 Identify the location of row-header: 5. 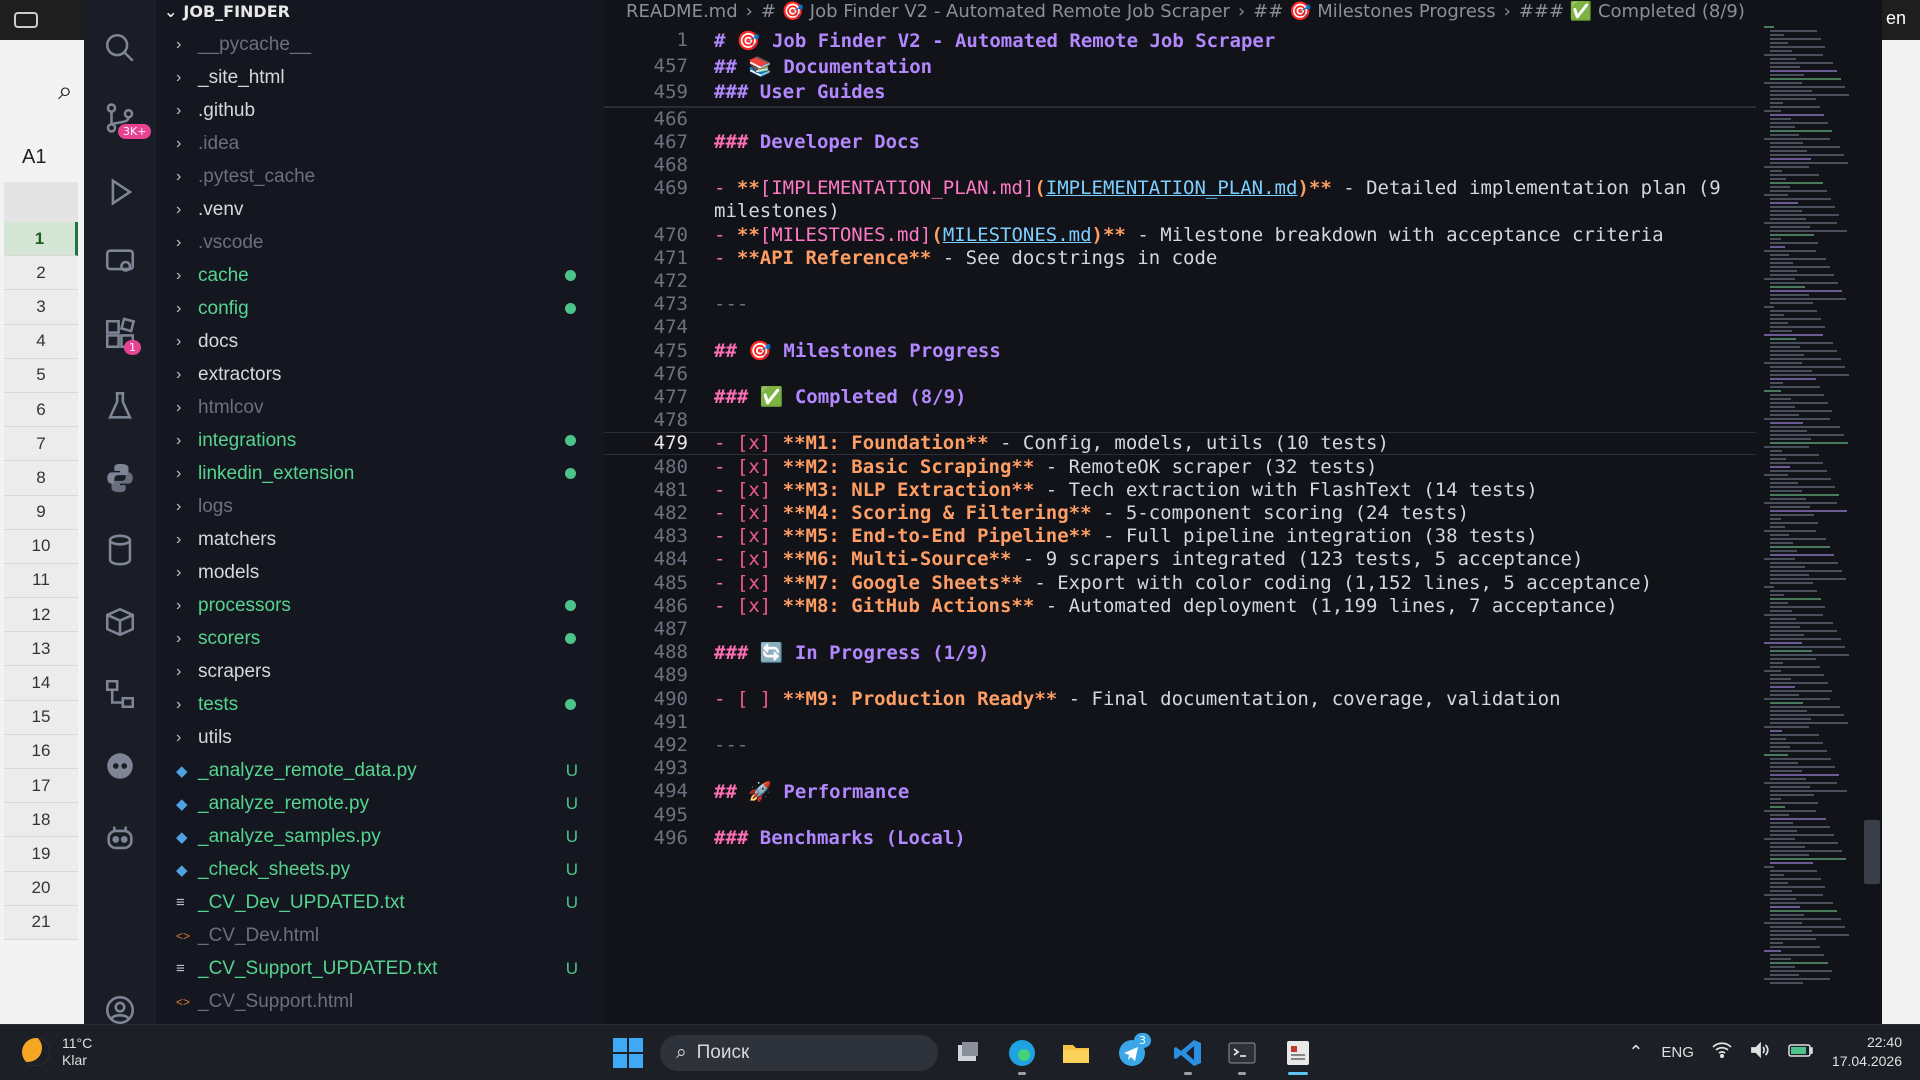
(41, 375).